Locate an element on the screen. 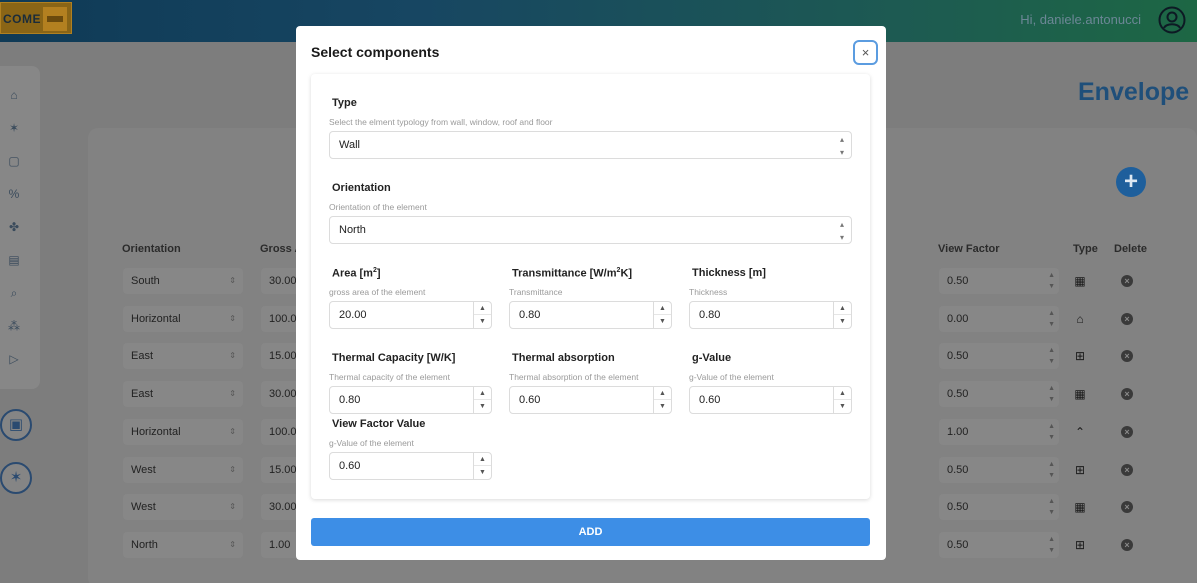 The height and width of the screenshot is (583, 1197). people-icon: ⁂ is located at coordinates (14, 326).